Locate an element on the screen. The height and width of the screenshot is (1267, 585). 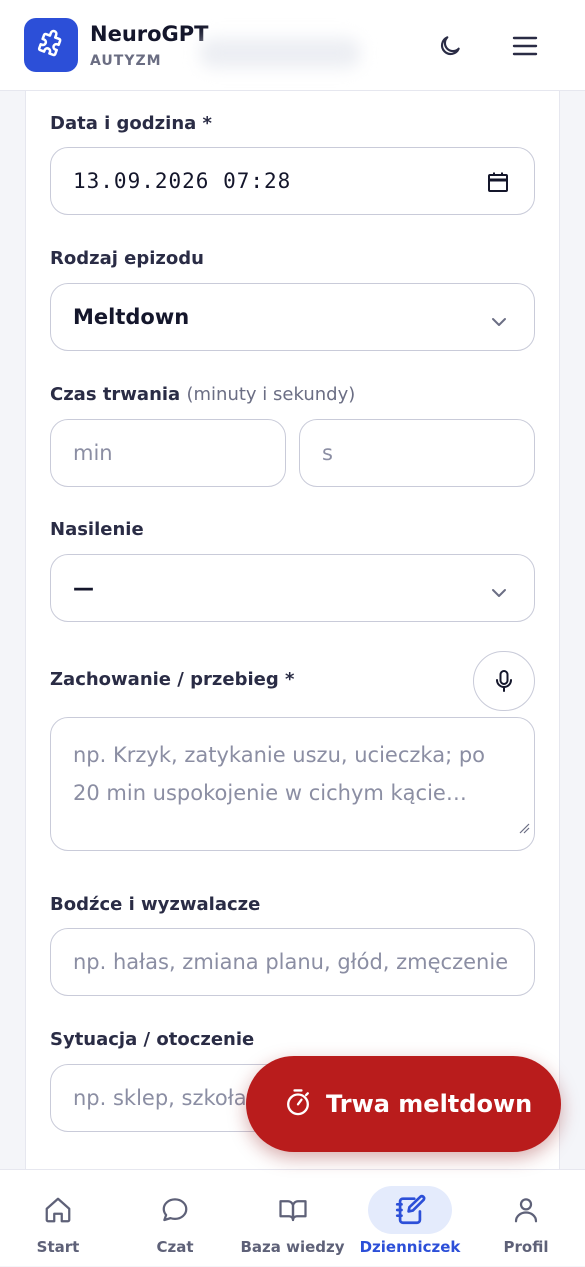
minutes-placeholder: min is located at coordinates (93, 453).